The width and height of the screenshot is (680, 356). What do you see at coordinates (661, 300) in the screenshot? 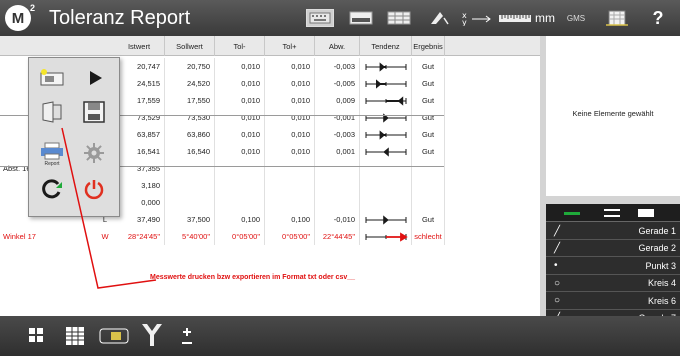
I see `element-name: Kreis 6` at bounding box center [661, 300].